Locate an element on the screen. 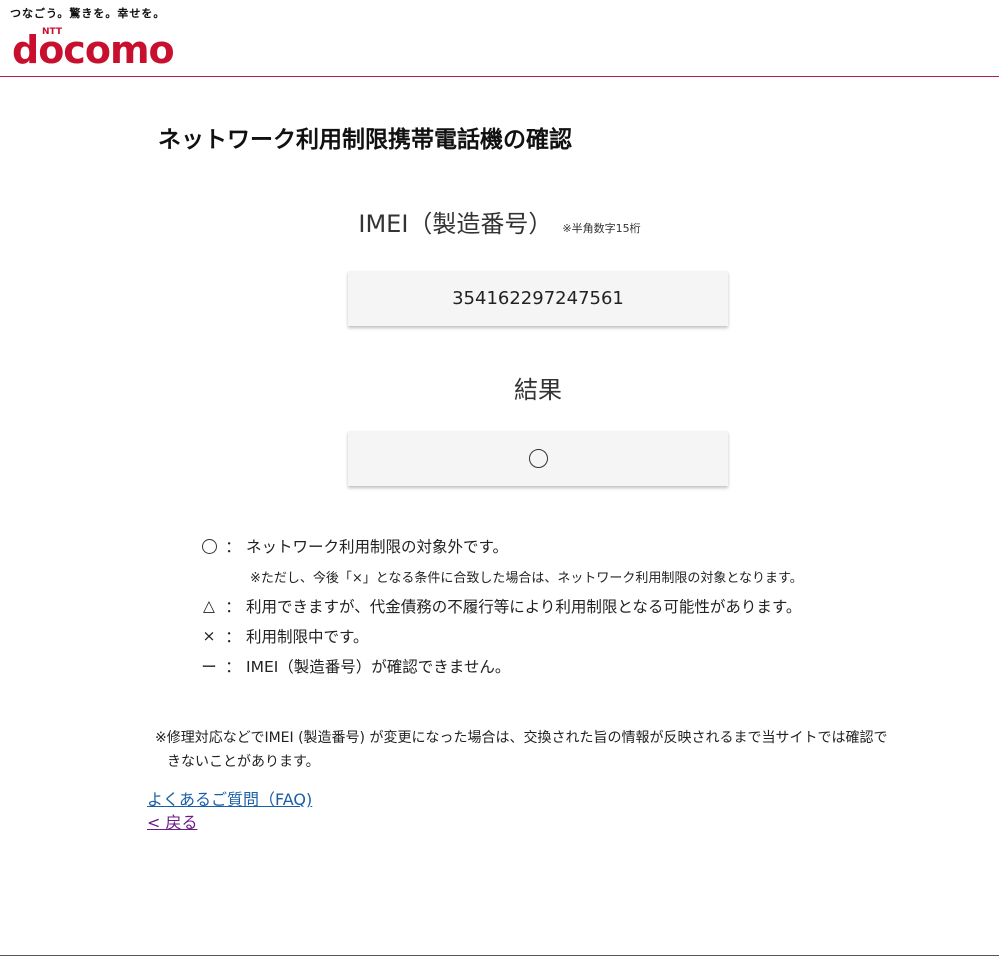  imei-heading: IMEI（製造番号） ※半角数字15桁 is located at coordinates (499, 221).